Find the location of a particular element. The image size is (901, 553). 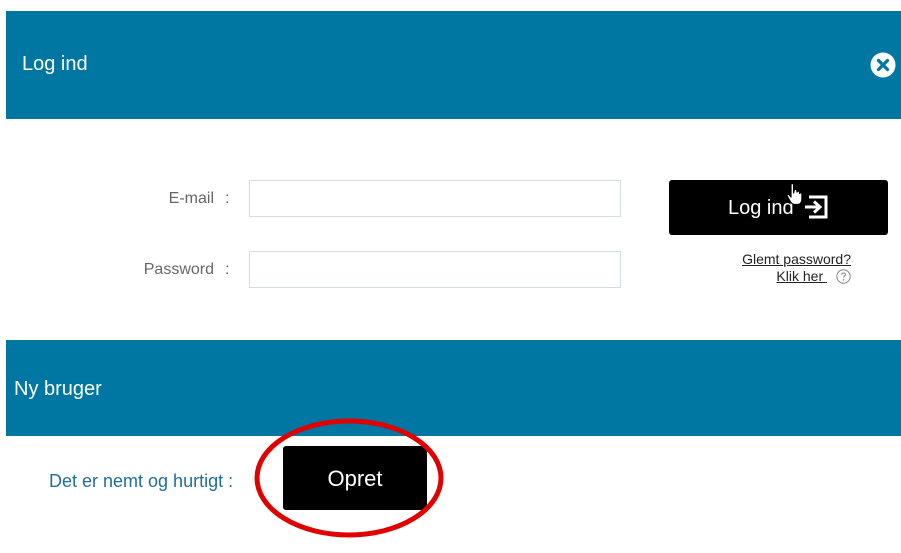

click-here-link: Klik her is located at coordinates (801, 276).